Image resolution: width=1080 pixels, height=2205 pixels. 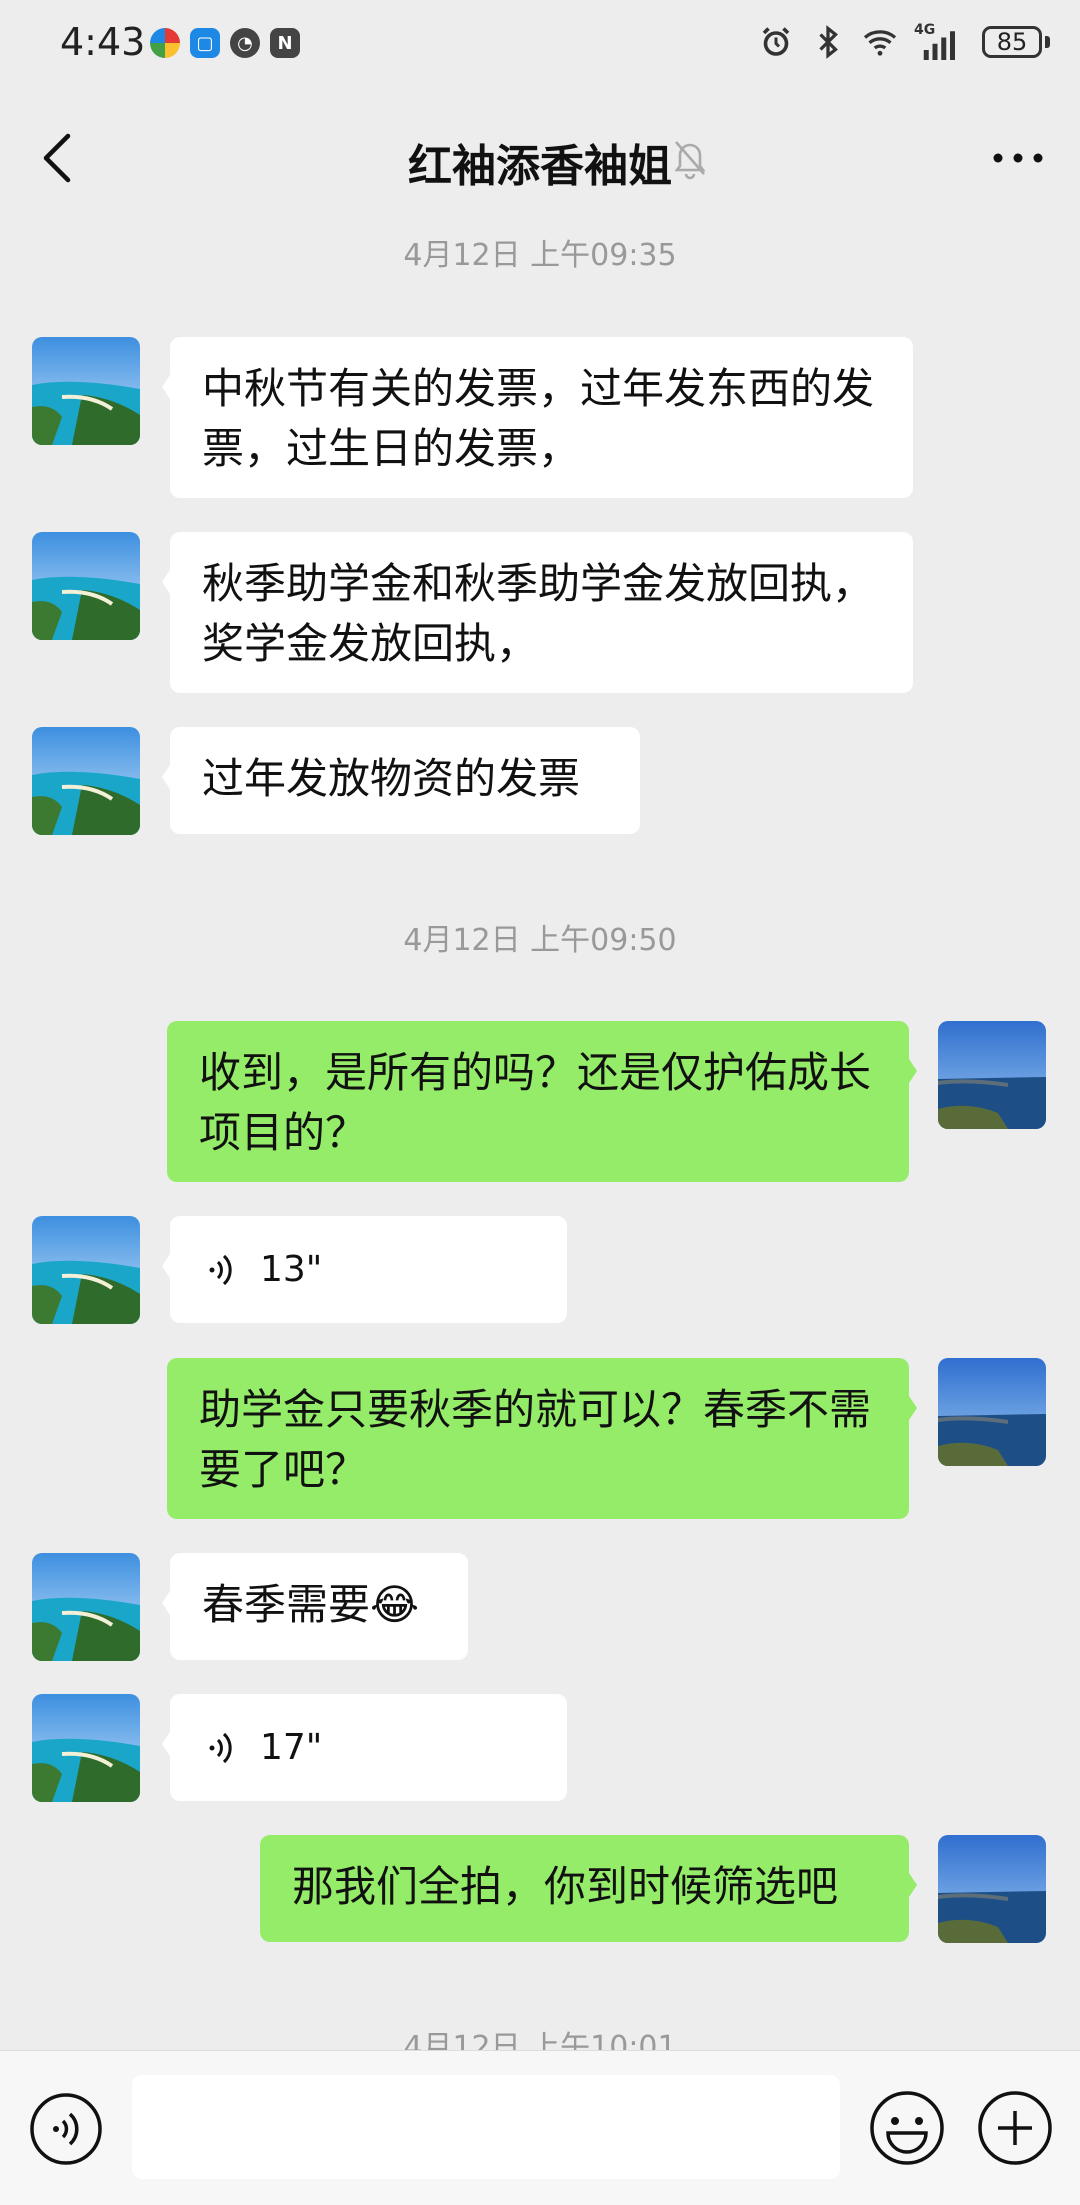 I want to click on message-bubble: 过年发放物资的发票, so click(x=401, y=780).